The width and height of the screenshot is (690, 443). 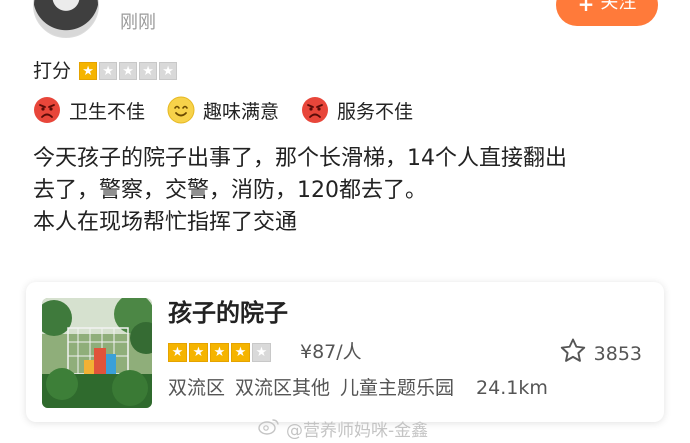 What do you see at coordinates (618, 6) in the screenshot?
I see `follow-label: 关注` at bounding box center [618, 6].